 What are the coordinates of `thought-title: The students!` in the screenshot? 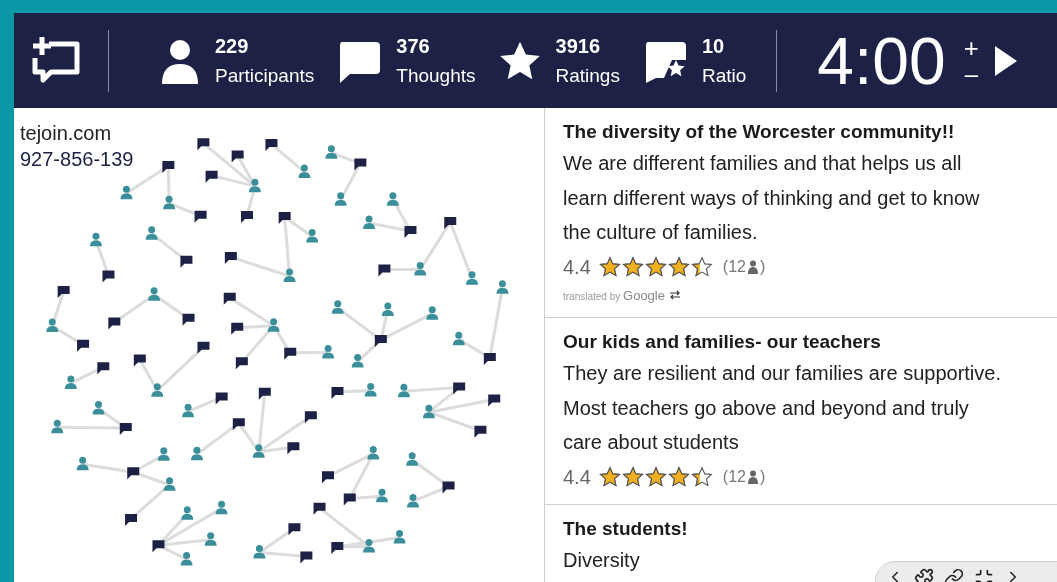 It's located at (626, 528).